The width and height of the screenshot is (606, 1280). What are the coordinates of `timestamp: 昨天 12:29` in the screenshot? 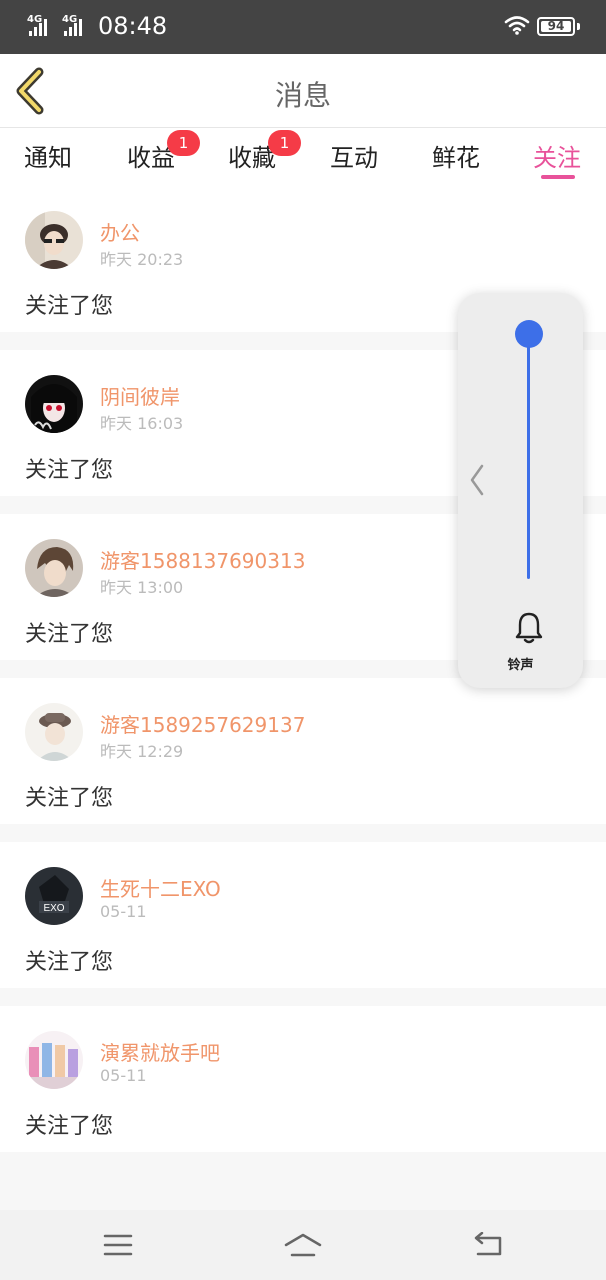 It's located at (142, 751).